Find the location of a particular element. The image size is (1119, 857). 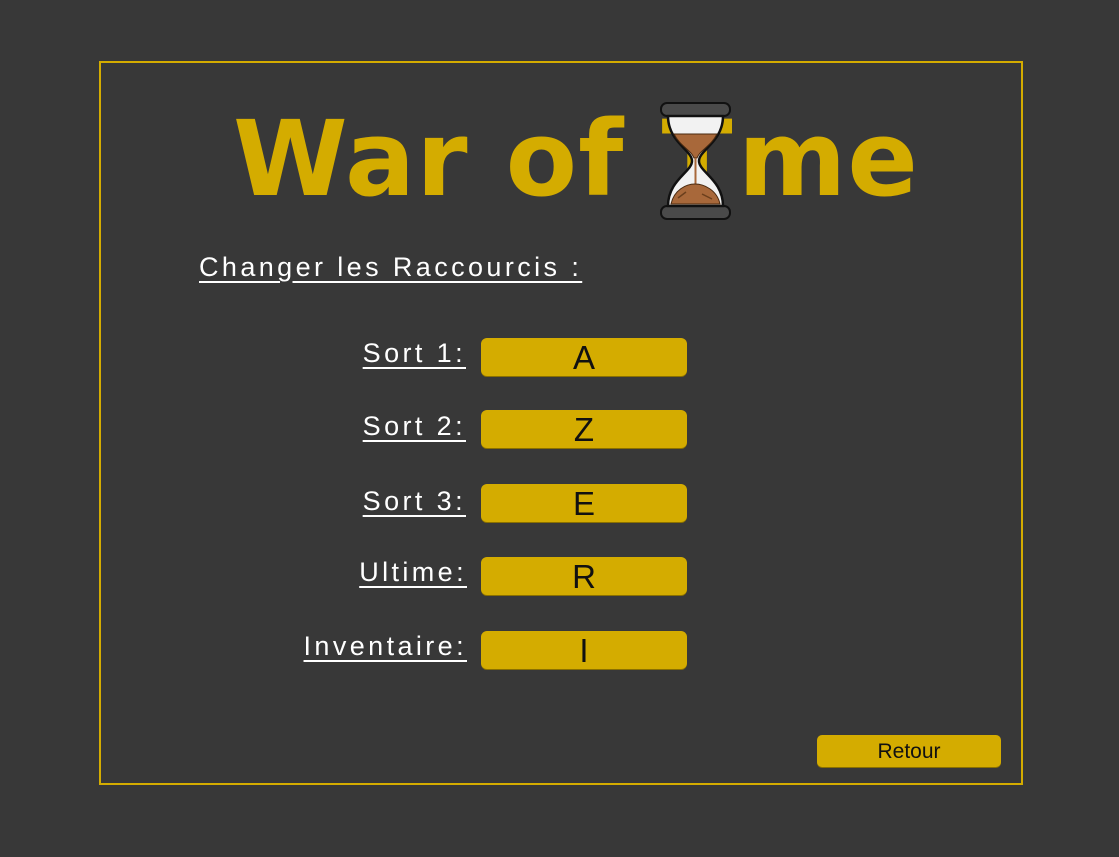

label-sort-1: Sort 1: is located at coordinates (414, 353).